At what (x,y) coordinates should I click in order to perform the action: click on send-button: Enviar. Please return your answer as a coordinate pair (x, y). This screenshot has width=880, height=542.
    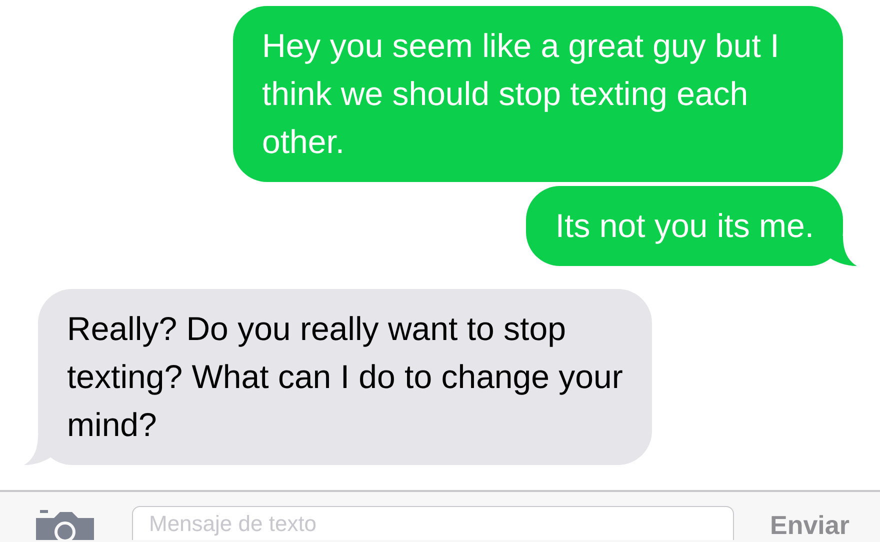
    Looking at the image, I should click on (810, 525).